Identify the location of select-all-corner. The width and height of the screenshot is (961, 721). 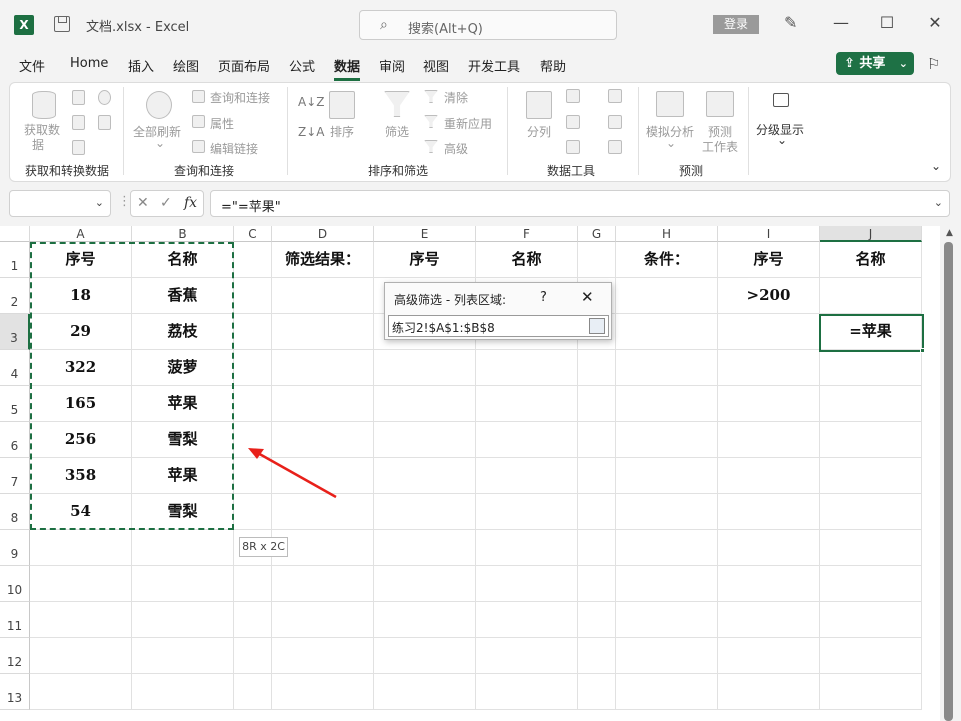
(15, 234).